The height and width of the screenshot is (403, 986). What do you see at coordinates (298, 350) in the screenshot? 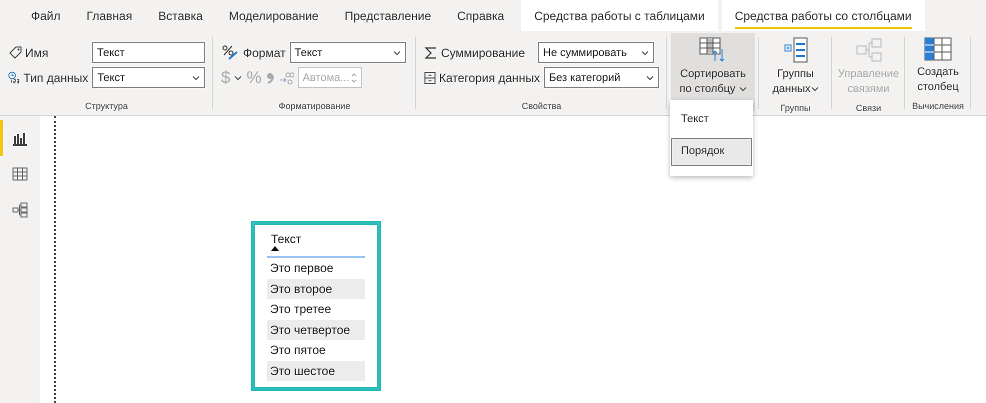
I see `table-cell-text: Это пятое` at bounding box center [298, 350].